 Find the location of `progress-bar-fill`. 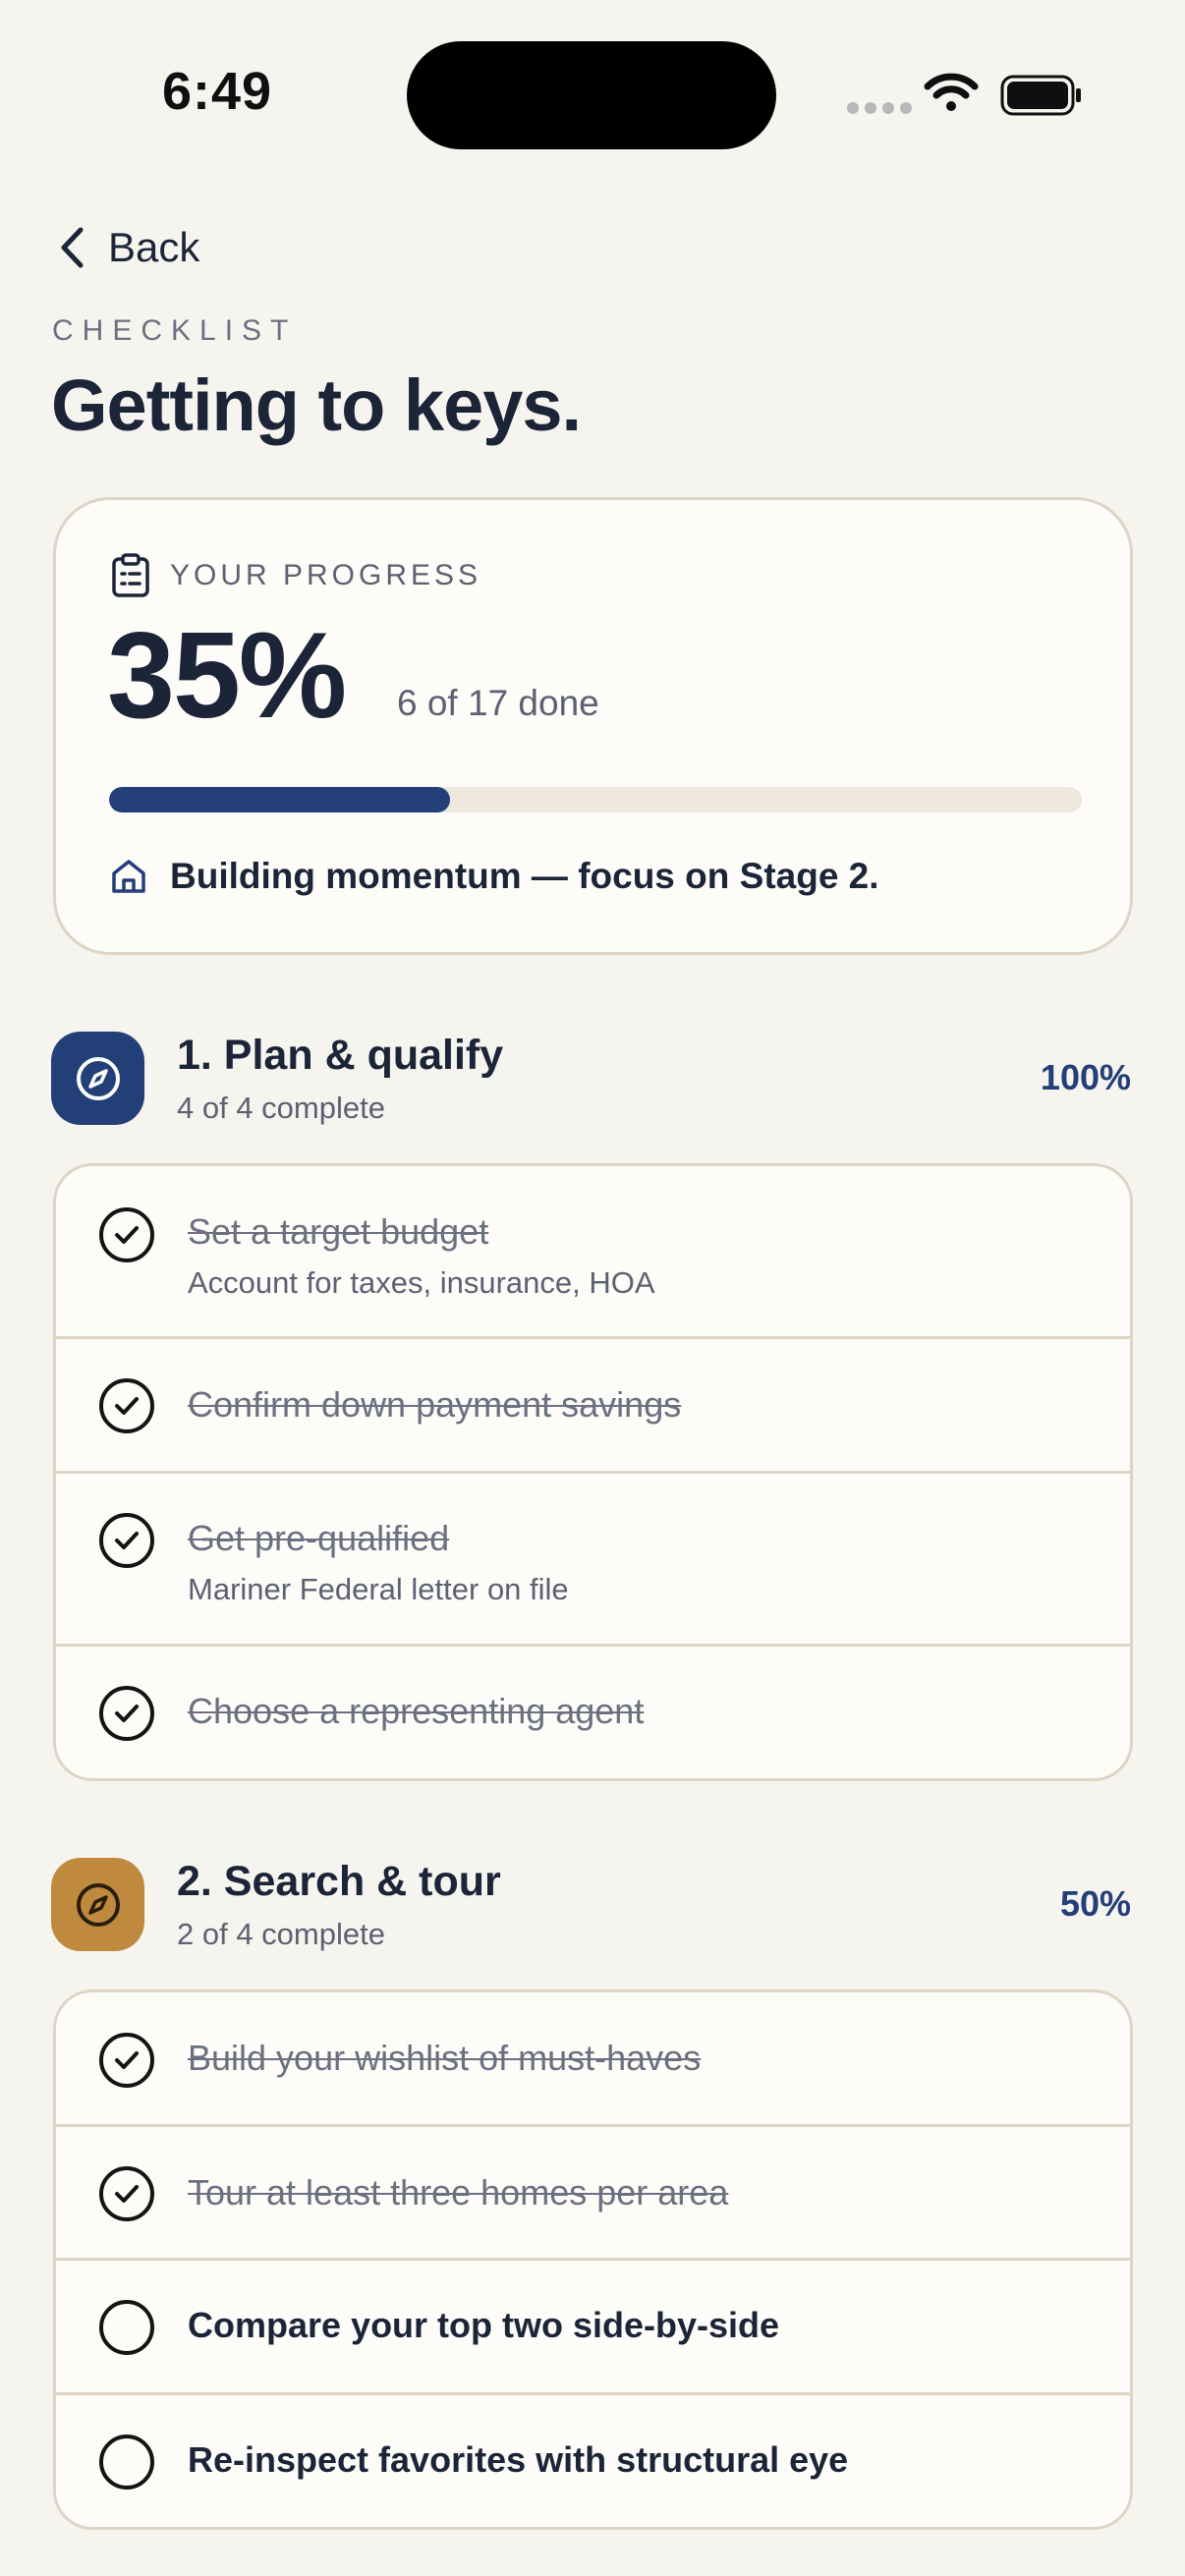

progress-bar-fill is located at coordinates (280, 799).